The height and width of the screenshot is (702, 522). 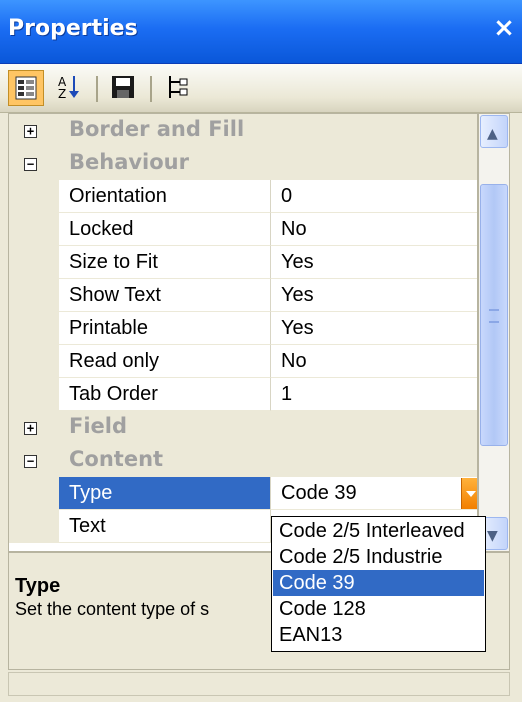 I want to click on category-field: + Field, so click(x=243, y=427).